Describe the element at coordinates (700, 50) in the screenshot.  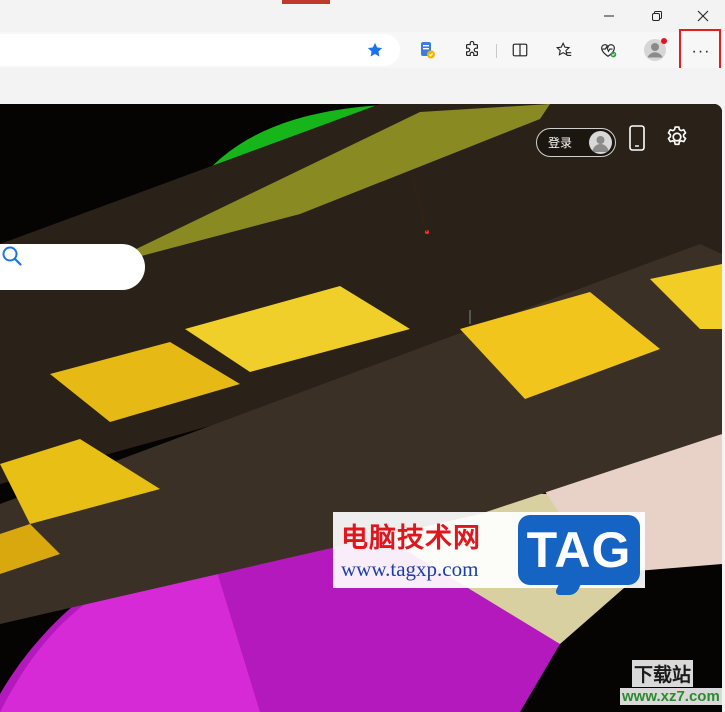
I see `highlight-annotation` at that location.